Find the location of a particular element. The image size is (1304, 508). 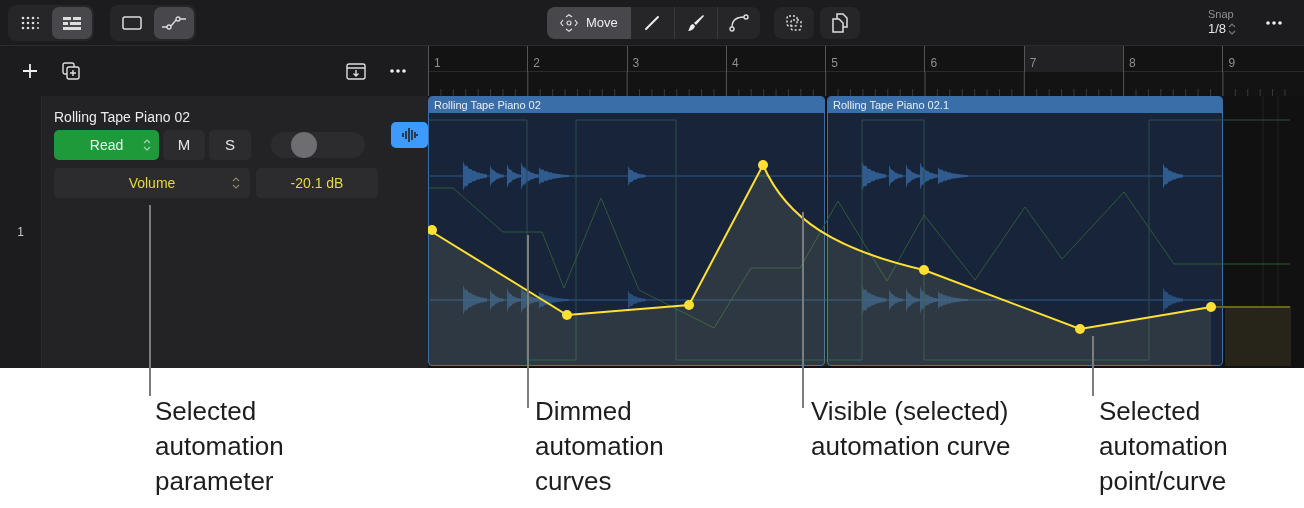

move-button: Move is located at coordinates (589, 23).